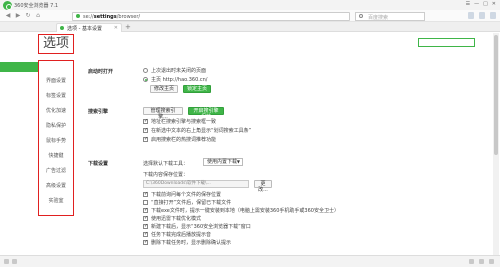 This screenshot has height=267, width=500. I want to click on tab-favicon-icon, so click(62, 28).